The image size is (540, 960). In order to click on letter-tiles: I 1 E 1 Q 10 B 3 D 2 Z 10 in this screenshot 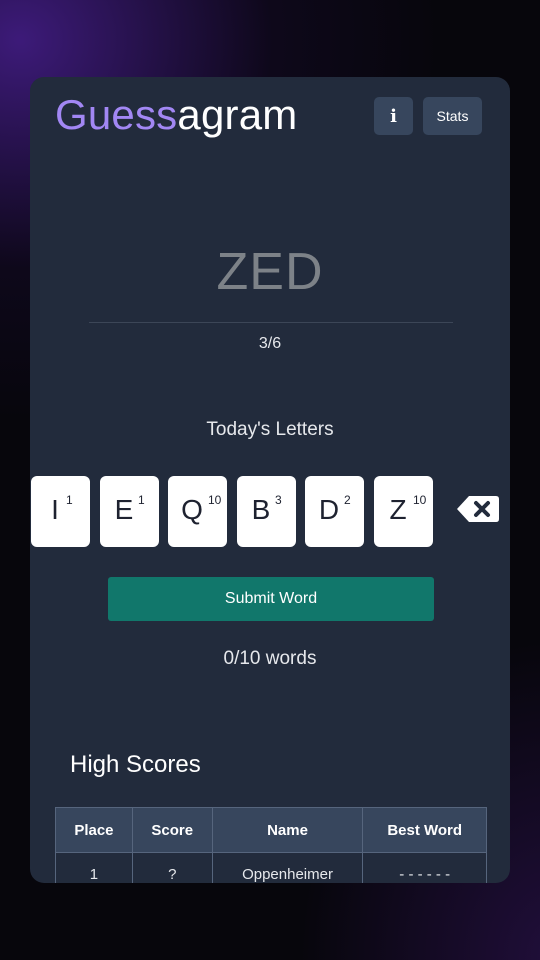, I will do `click(270, 511)`.